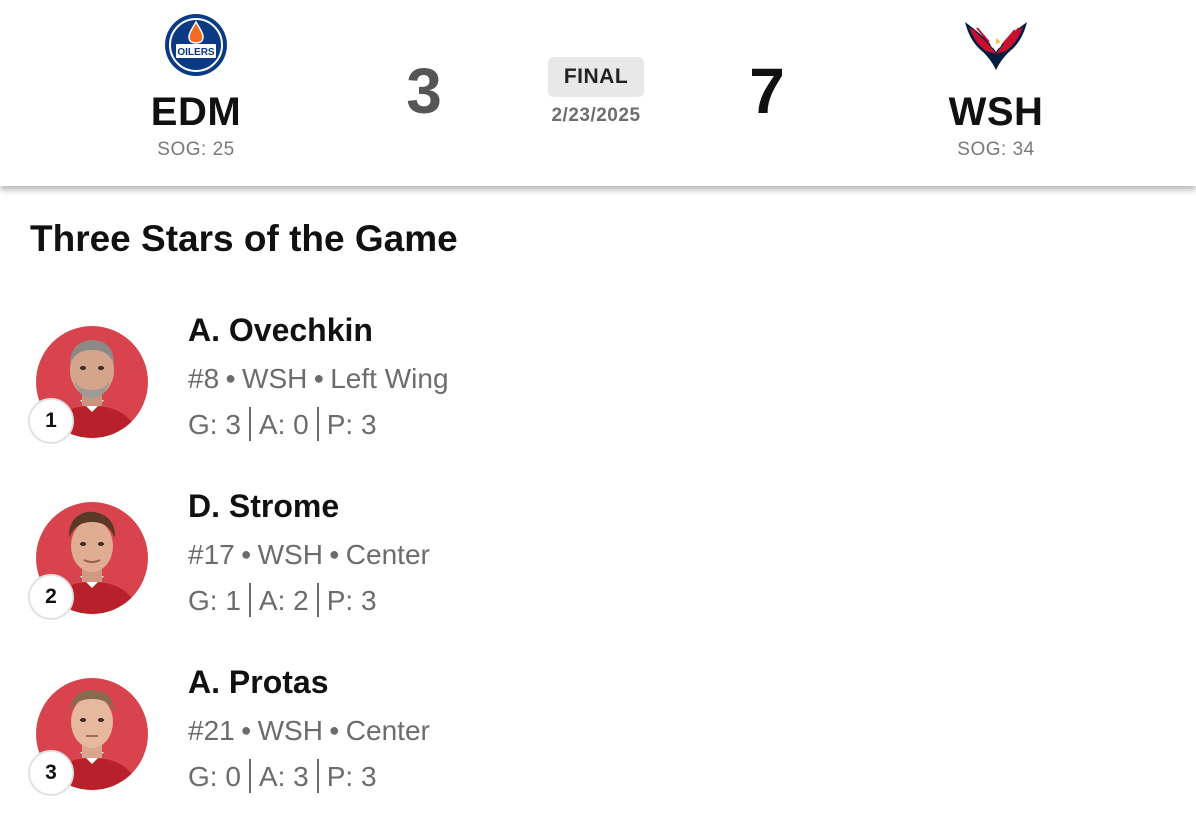  What do you see at coordinates (596, 115) in the screenshot?
I see `game-date: 2/23/2025` at bounding box center [596, 115].